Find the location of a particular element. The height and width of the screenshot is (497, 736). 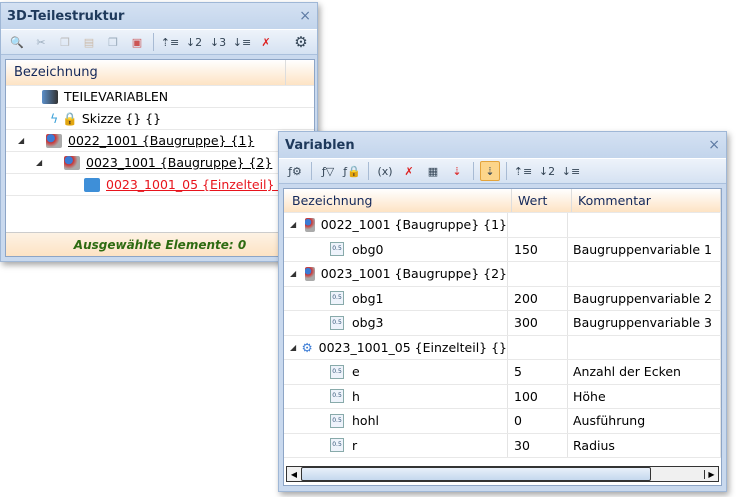

database-icon is located at coordinates (50, 96).